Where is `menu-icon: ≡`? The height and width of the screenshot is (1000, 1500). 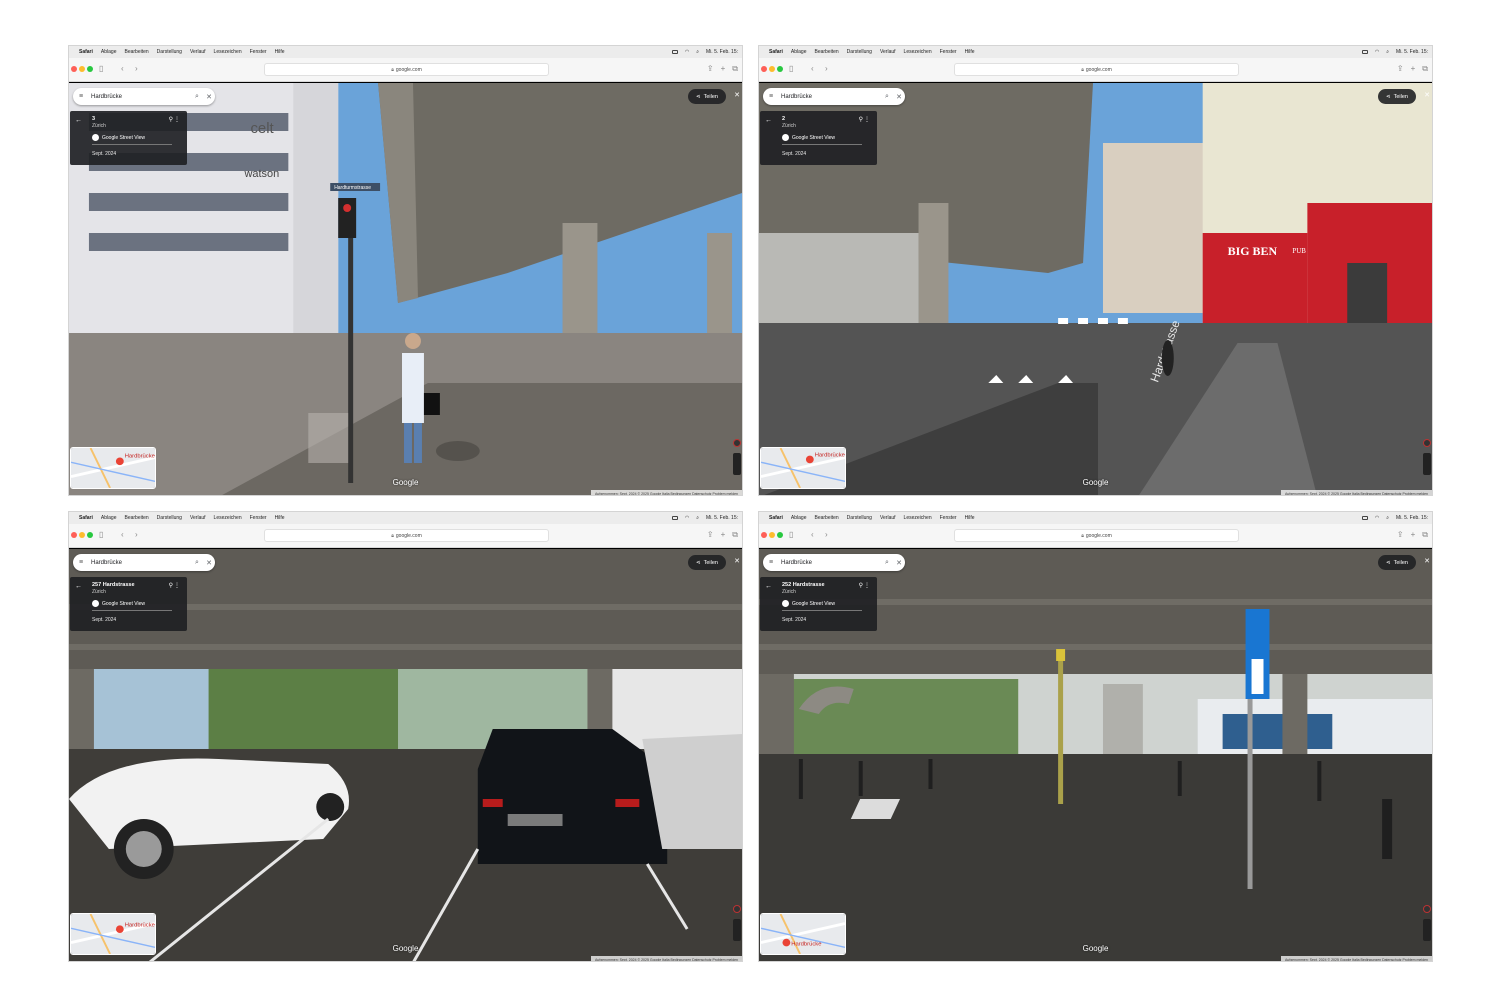
menu-icon: ≡ is located at coordinates (81, 562).